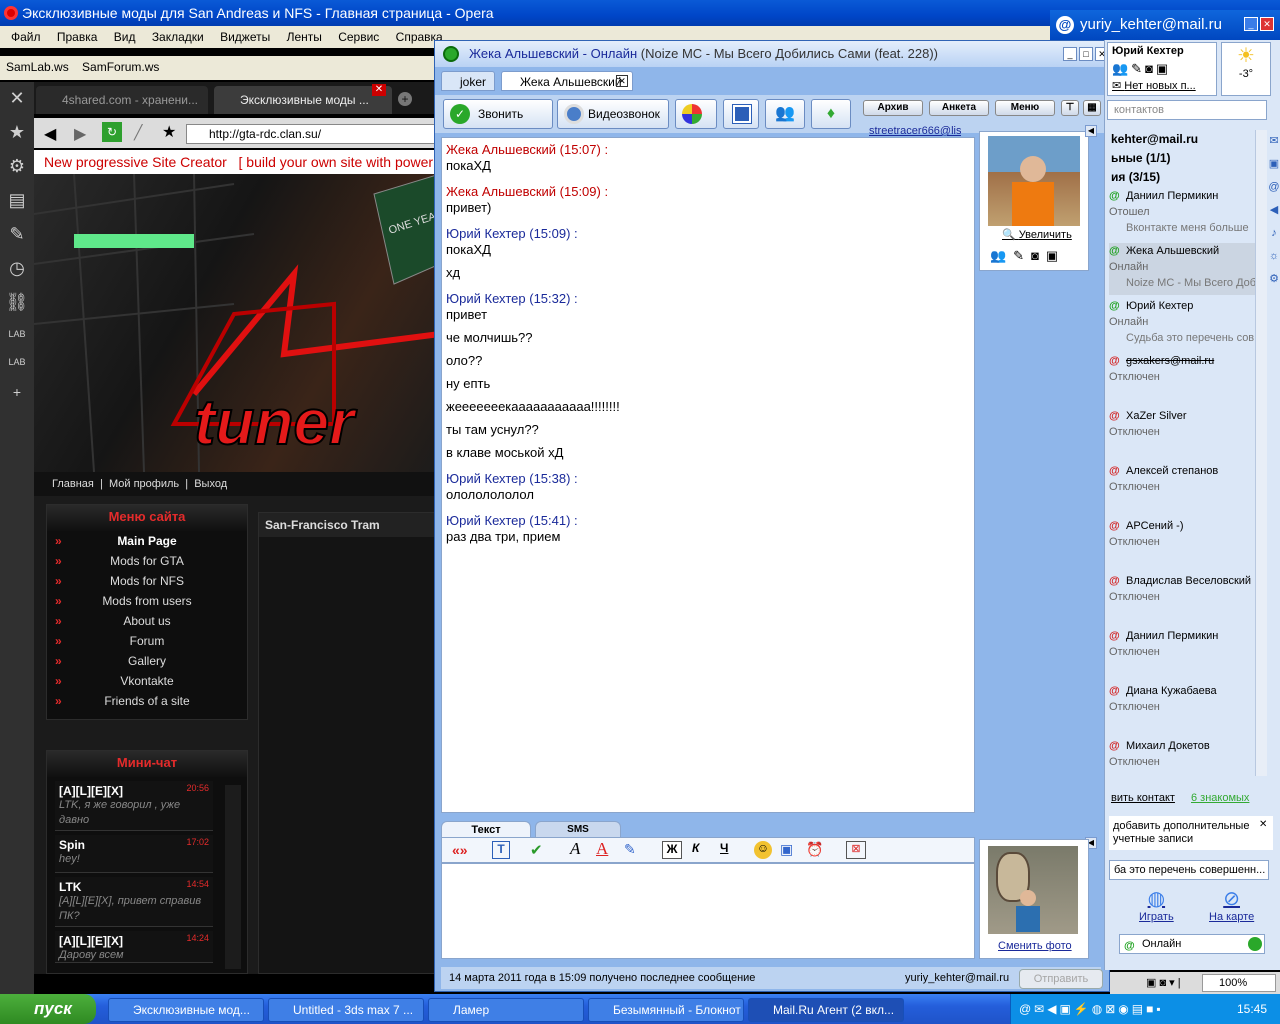  Describe the element at coordinates (763, 850) in the screenshot. I see `smiley-icon: ☺` at that location.